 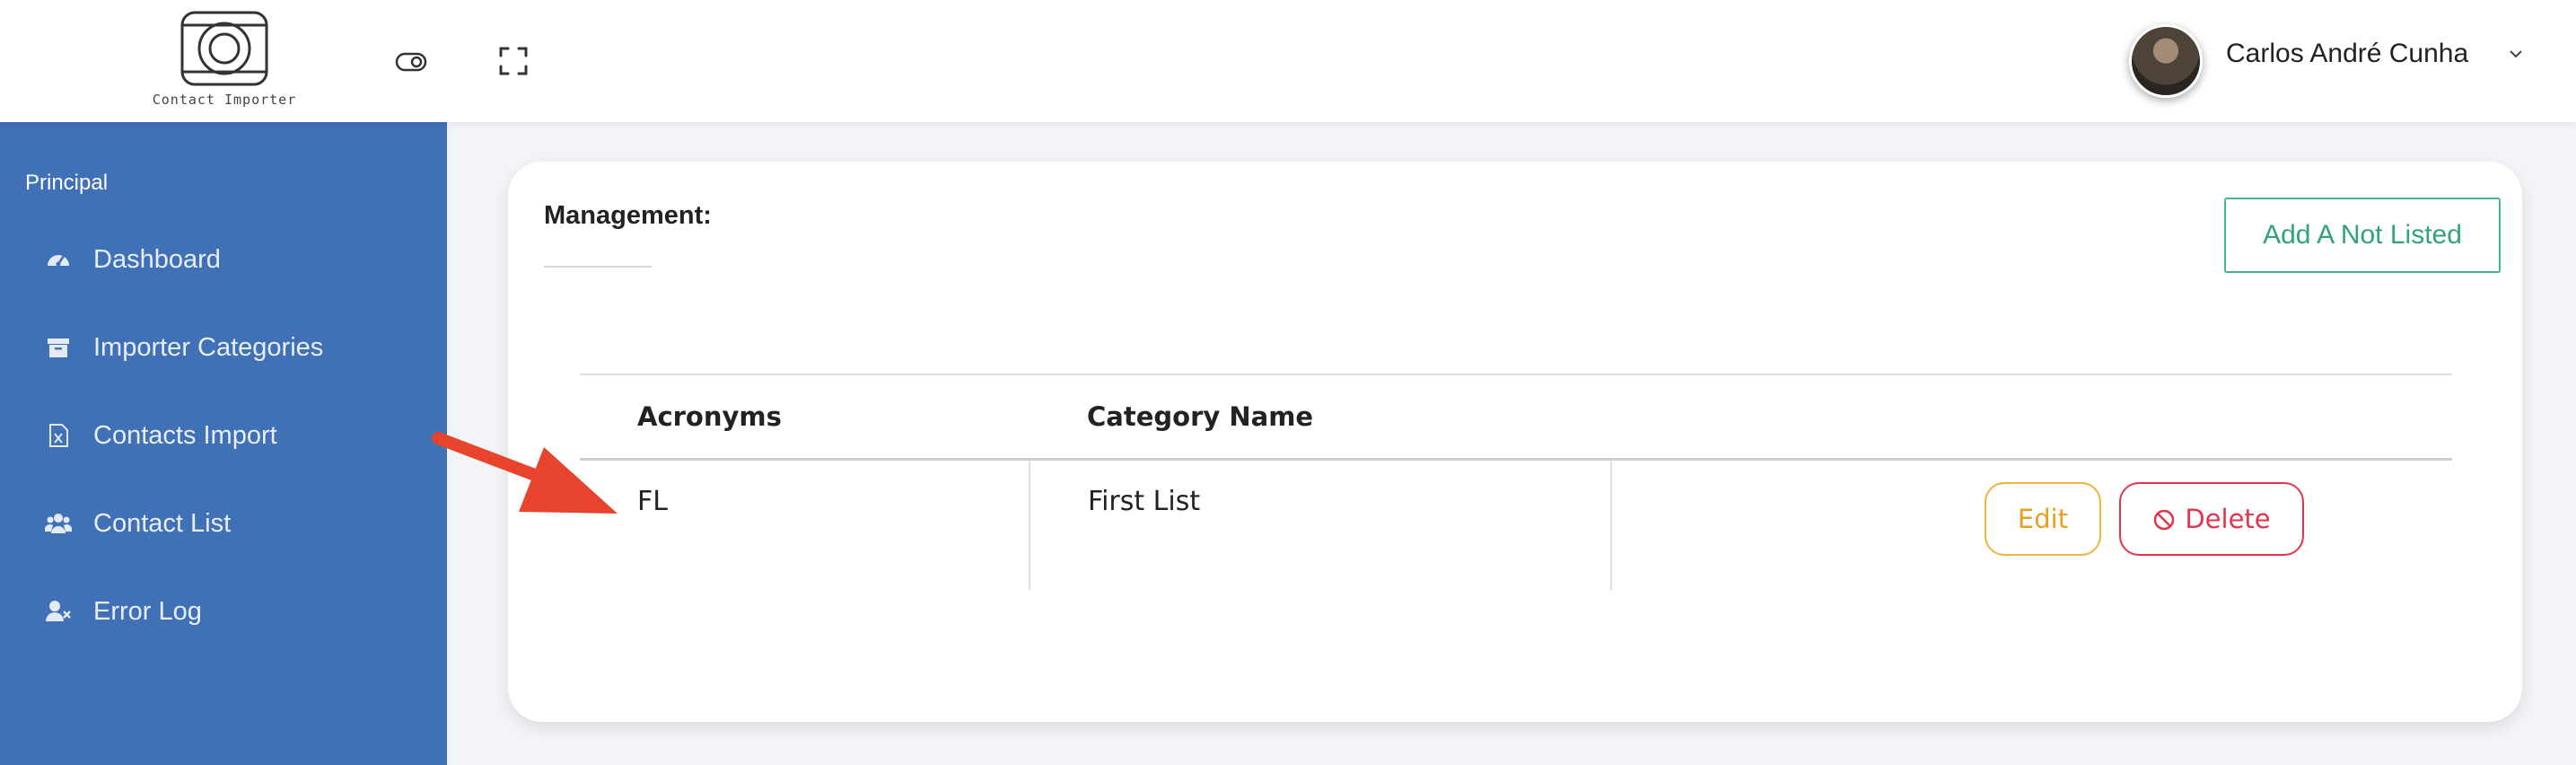 What do you see at coordinates (67, 183) in the screenshot?
I see `sidebar-section-title: Principal` at bounding box center [67, 183].